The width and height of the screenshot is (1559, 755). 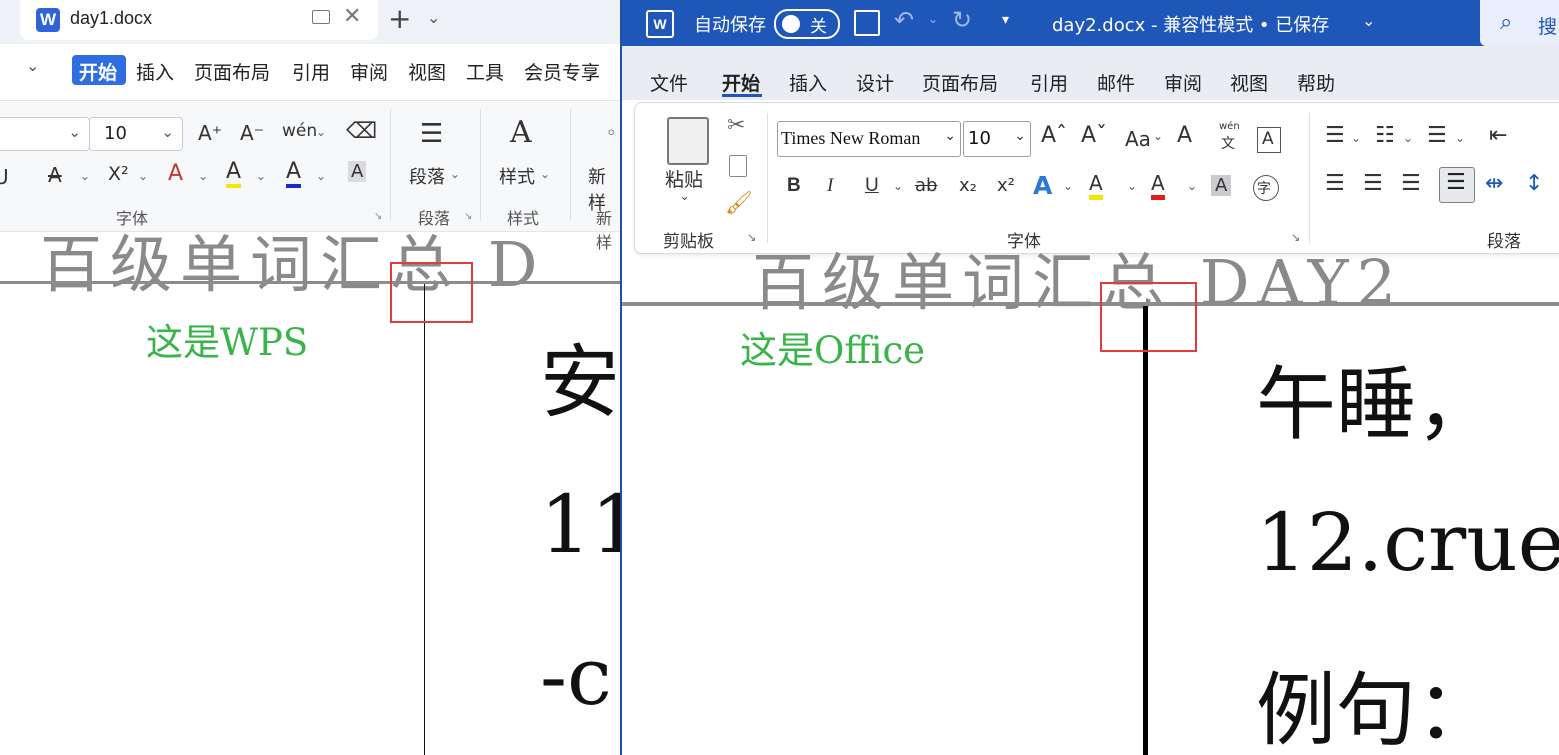 I want to click on cut-icon: ✂, so click(x=736, y=125).